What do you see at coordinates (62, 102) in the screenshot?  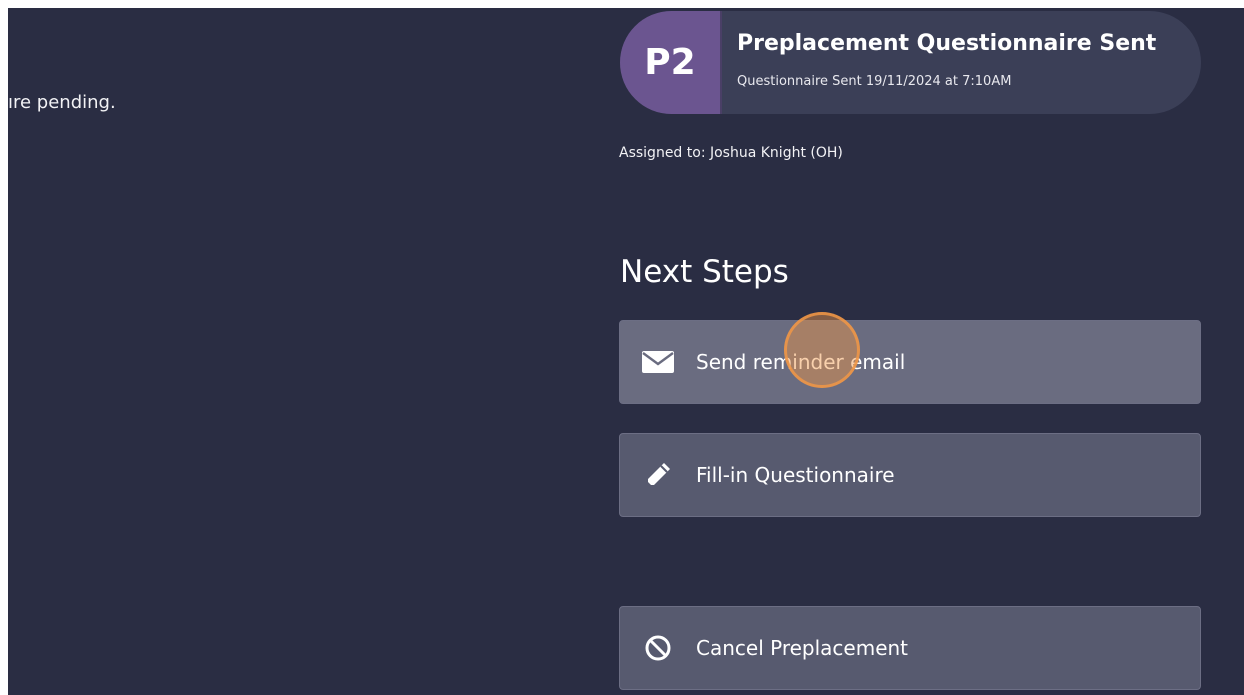 I see `pending-status-text: ıre pending.` at bounding box center [62, 102].